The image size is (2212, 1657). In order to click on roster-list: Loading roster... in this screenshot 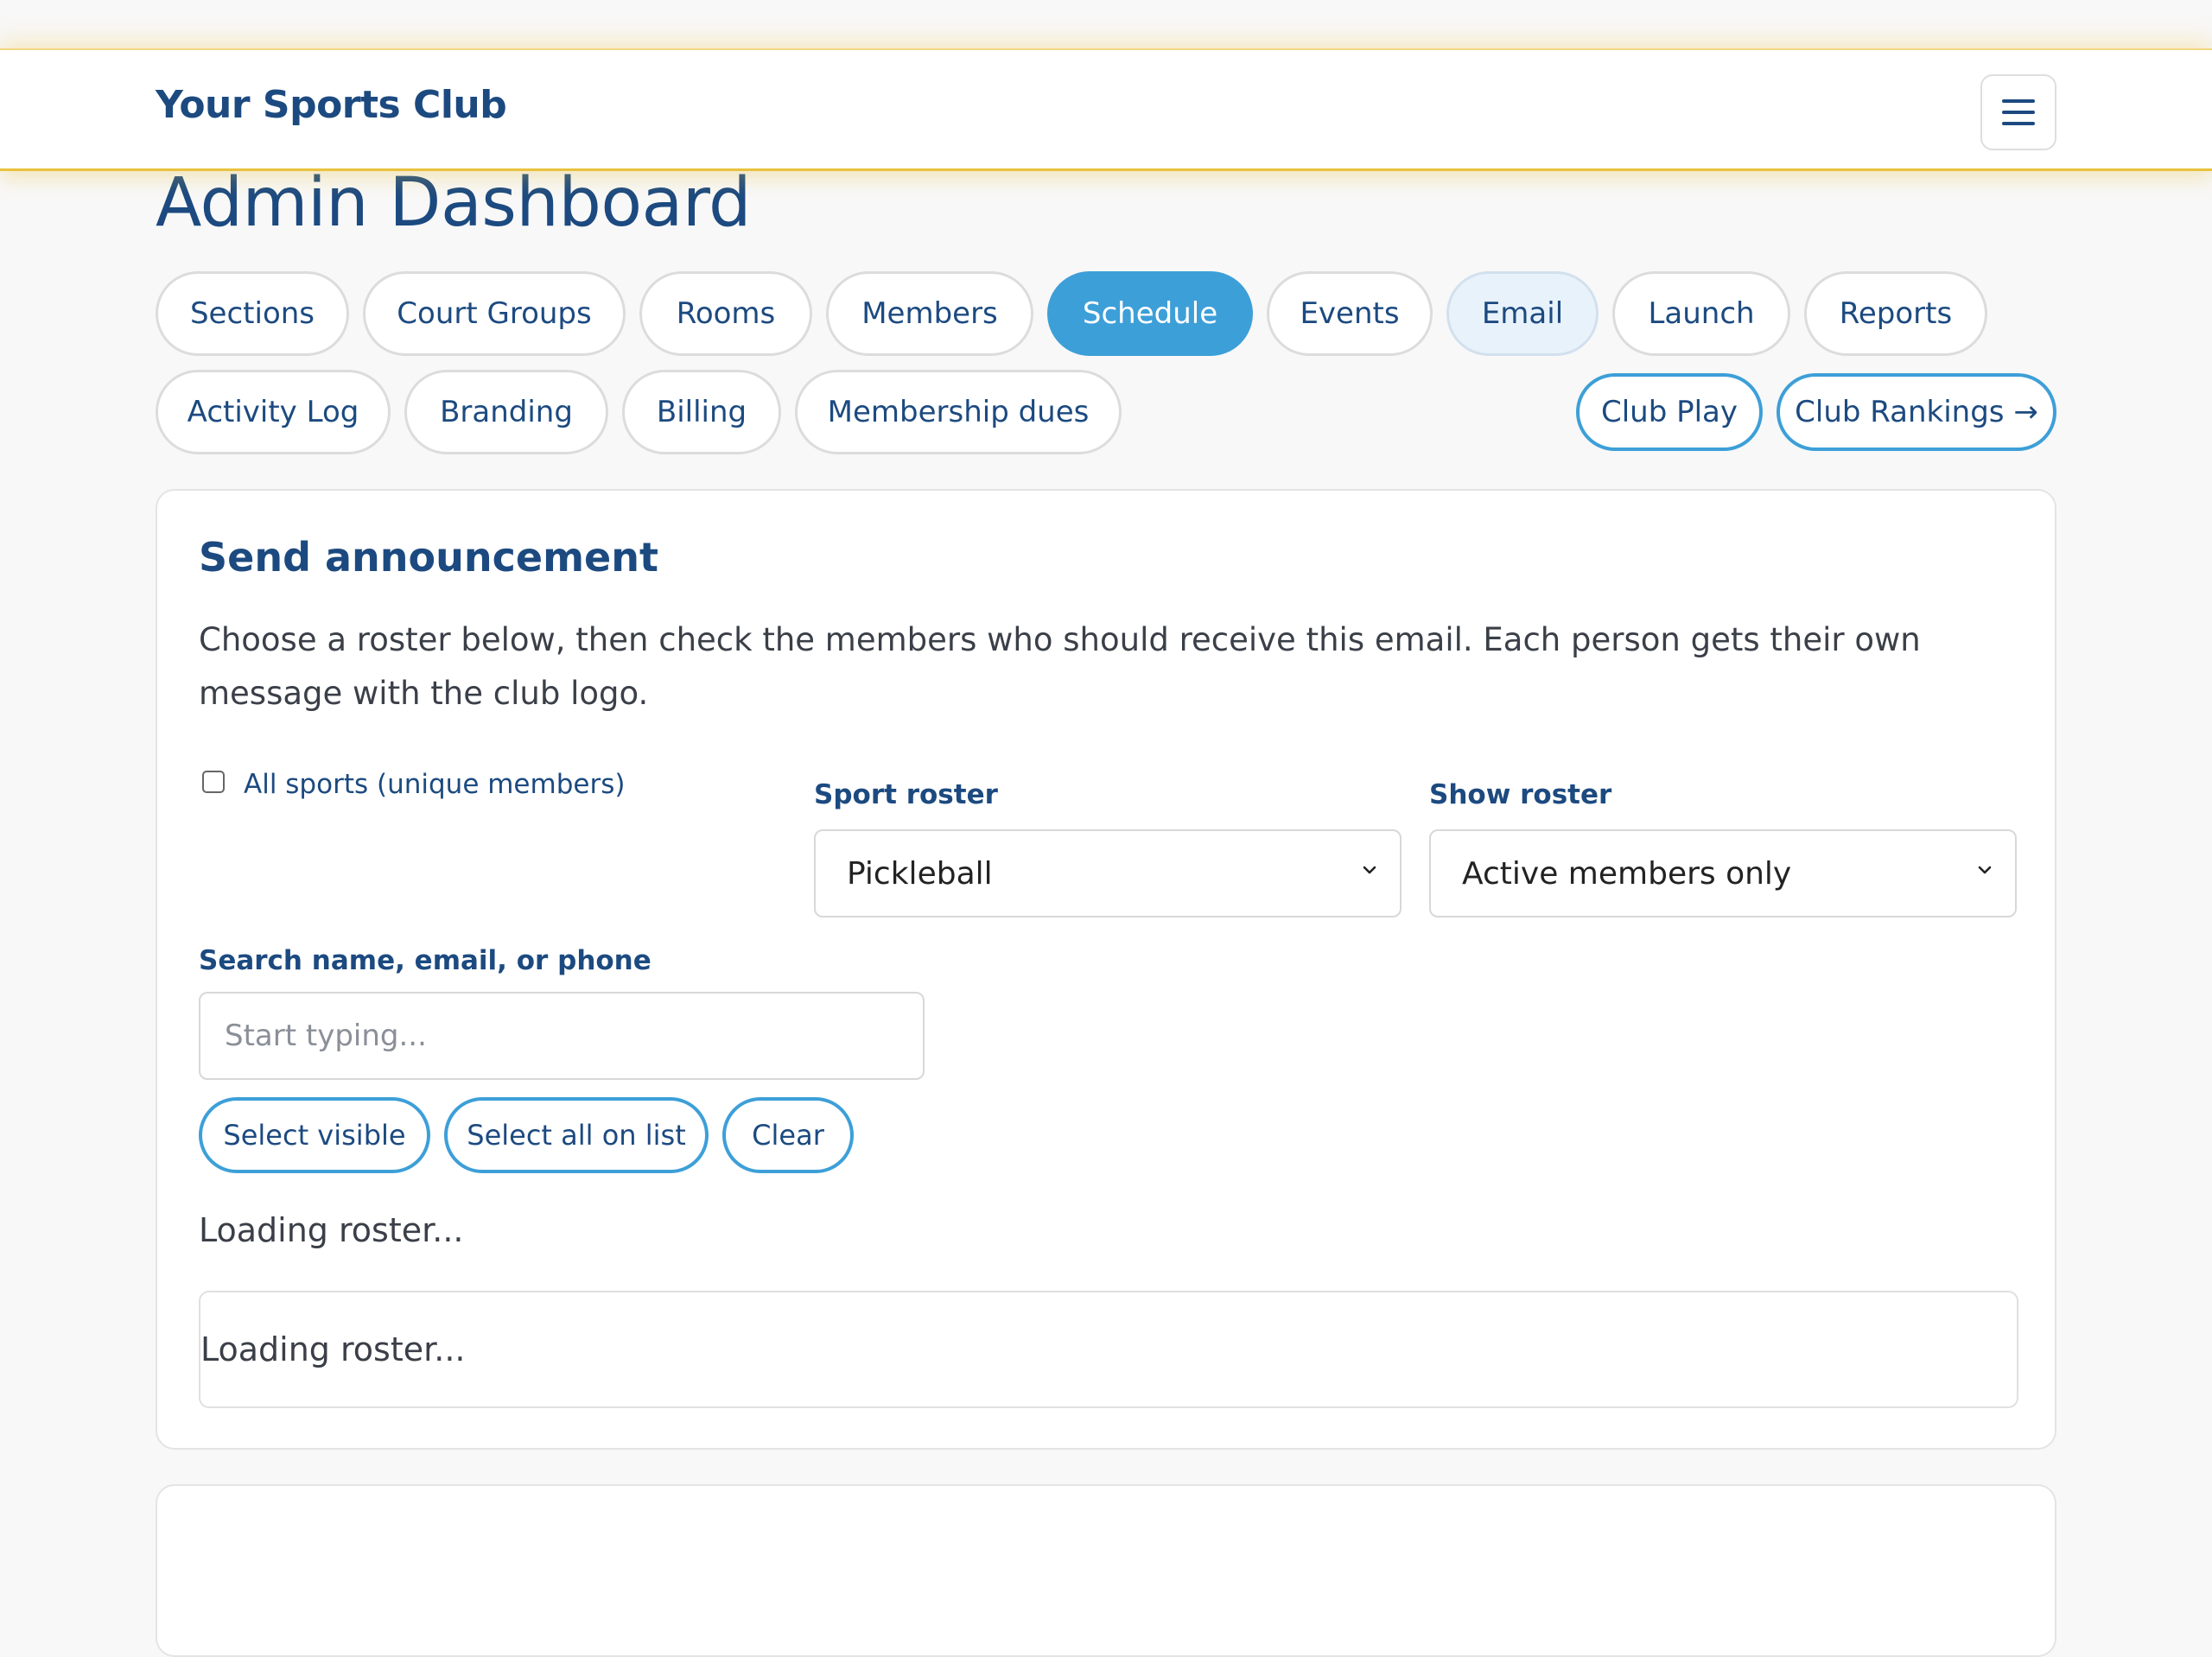, I will do `click(1108, 1349)`.